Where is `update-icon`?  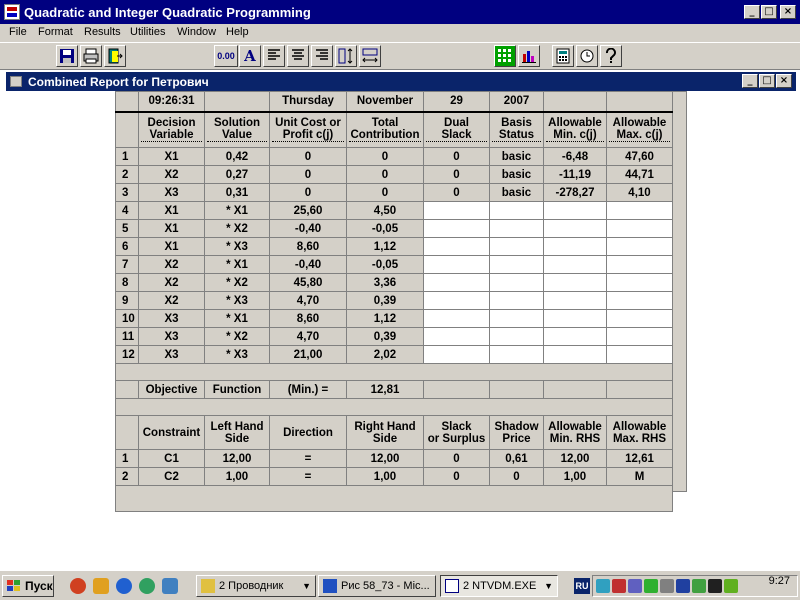 update-icon is located at coordinates (651, 586).